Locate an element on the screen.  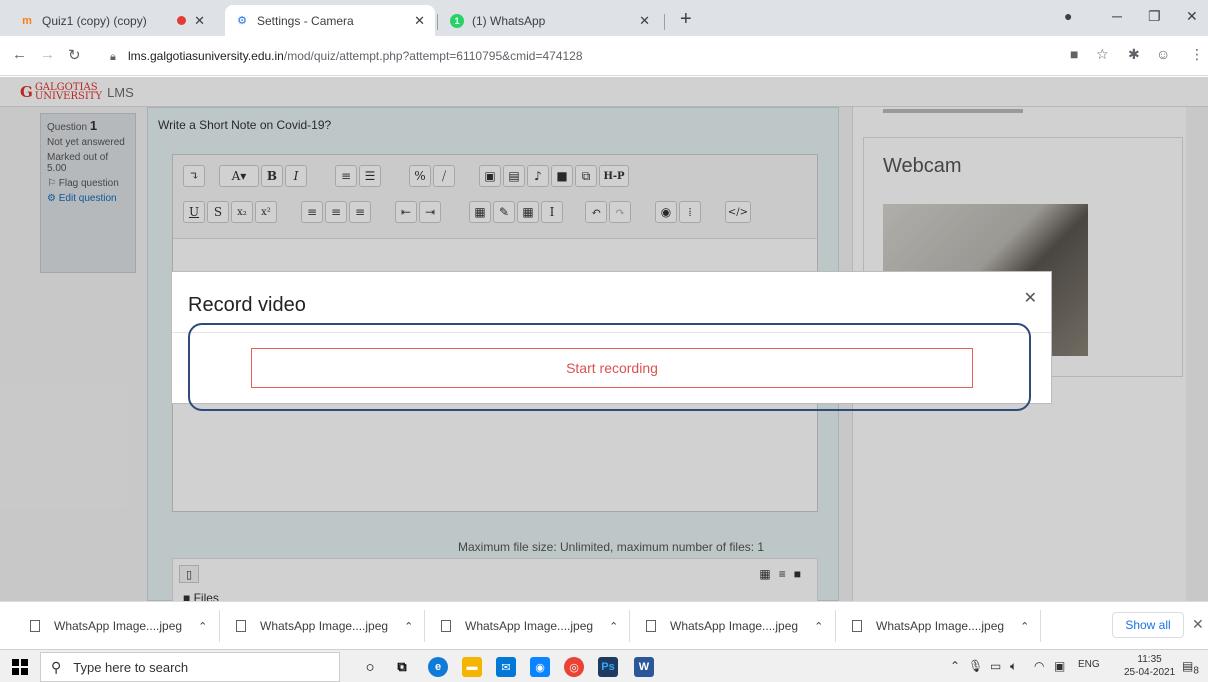
close-window-icon: ✕ is located at coordinates (1192, 16).